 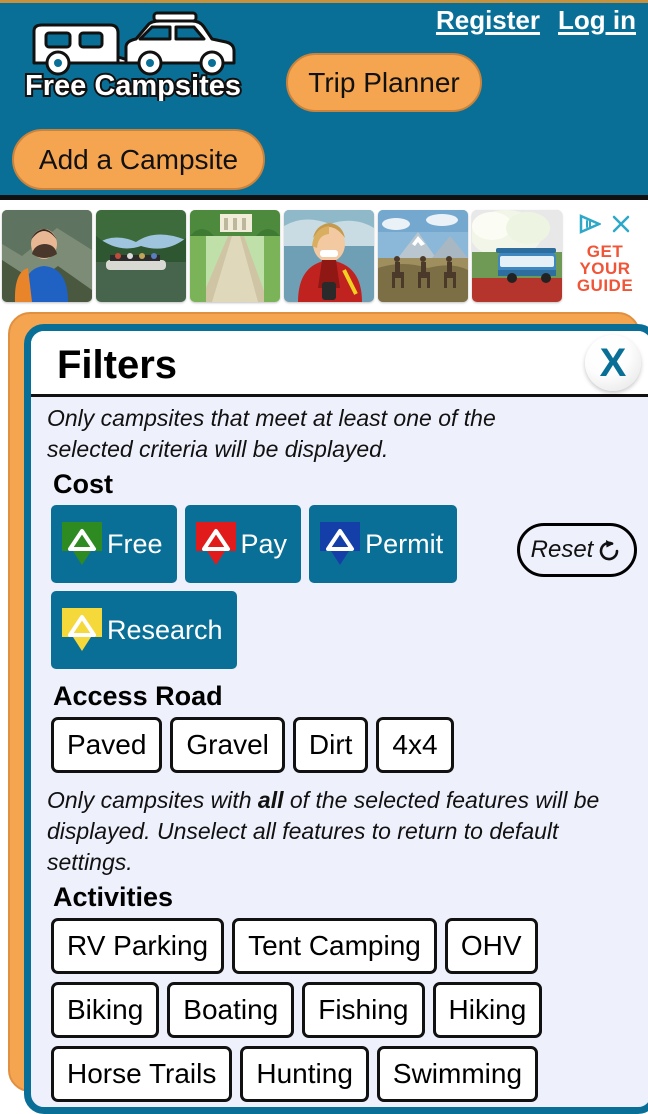 I want to click on access-road-option-4x4: 4x4, so click(x=415, y=745).